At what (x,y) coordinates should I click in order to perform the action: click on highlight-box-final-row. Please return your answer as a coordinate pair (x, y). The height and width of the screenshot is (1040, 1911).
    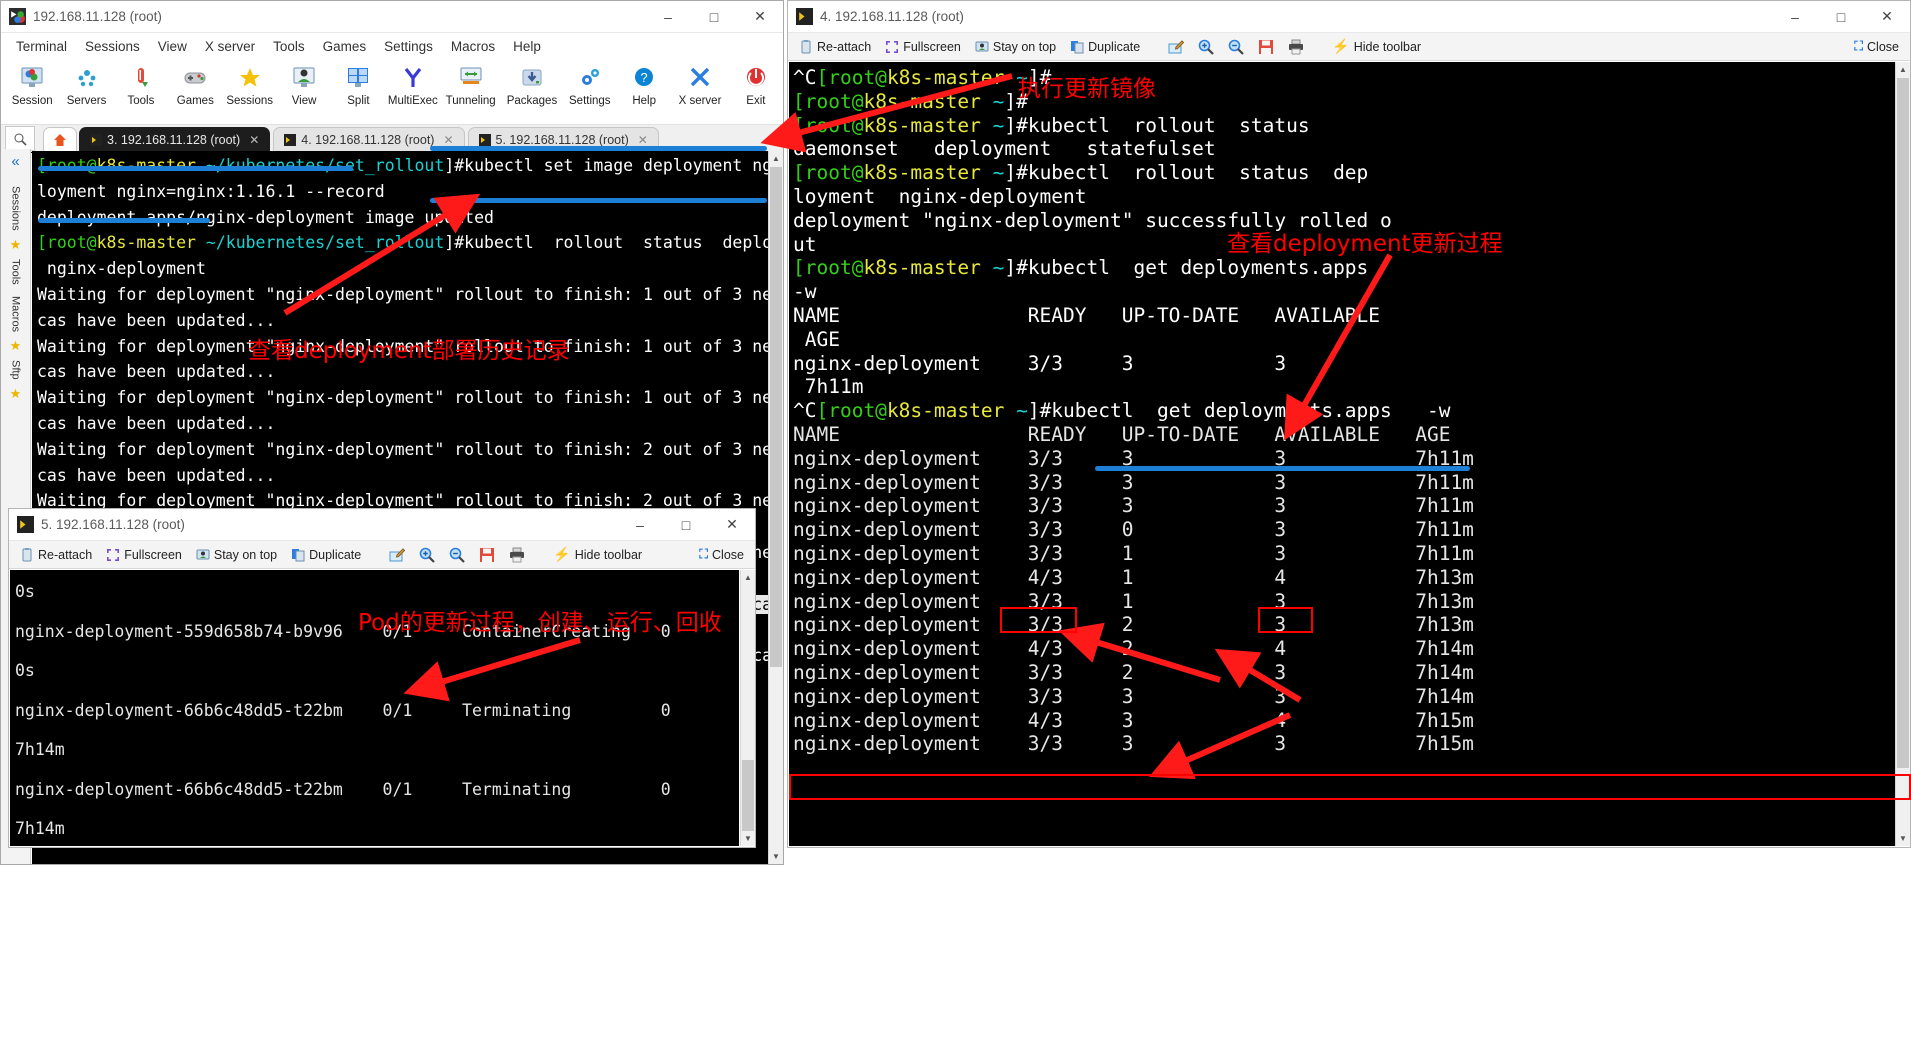
    Looking at the image, I should click on (1350, 787).